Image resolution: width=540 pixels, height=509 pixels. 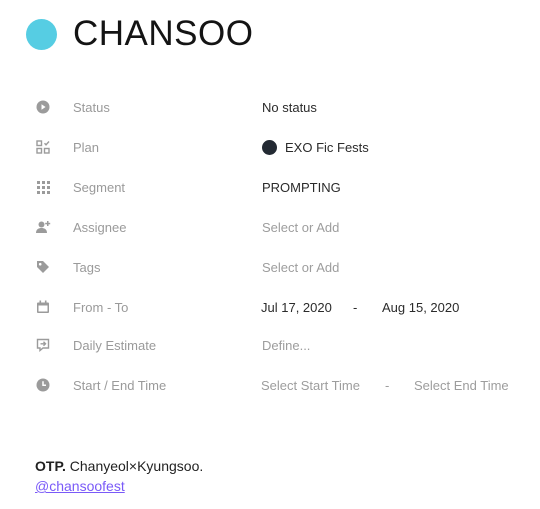 What do you see at coordinates (296, 307) in the screenshot?
I see `date-from: Jul 17, 2020` at bounding box center [296, 307].